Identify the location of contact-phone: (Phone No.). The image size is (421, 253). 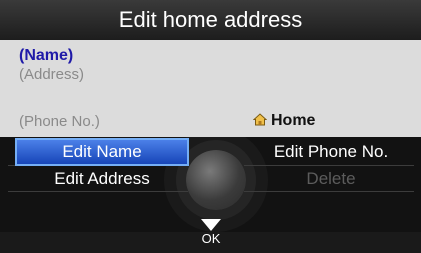
(59, 121).